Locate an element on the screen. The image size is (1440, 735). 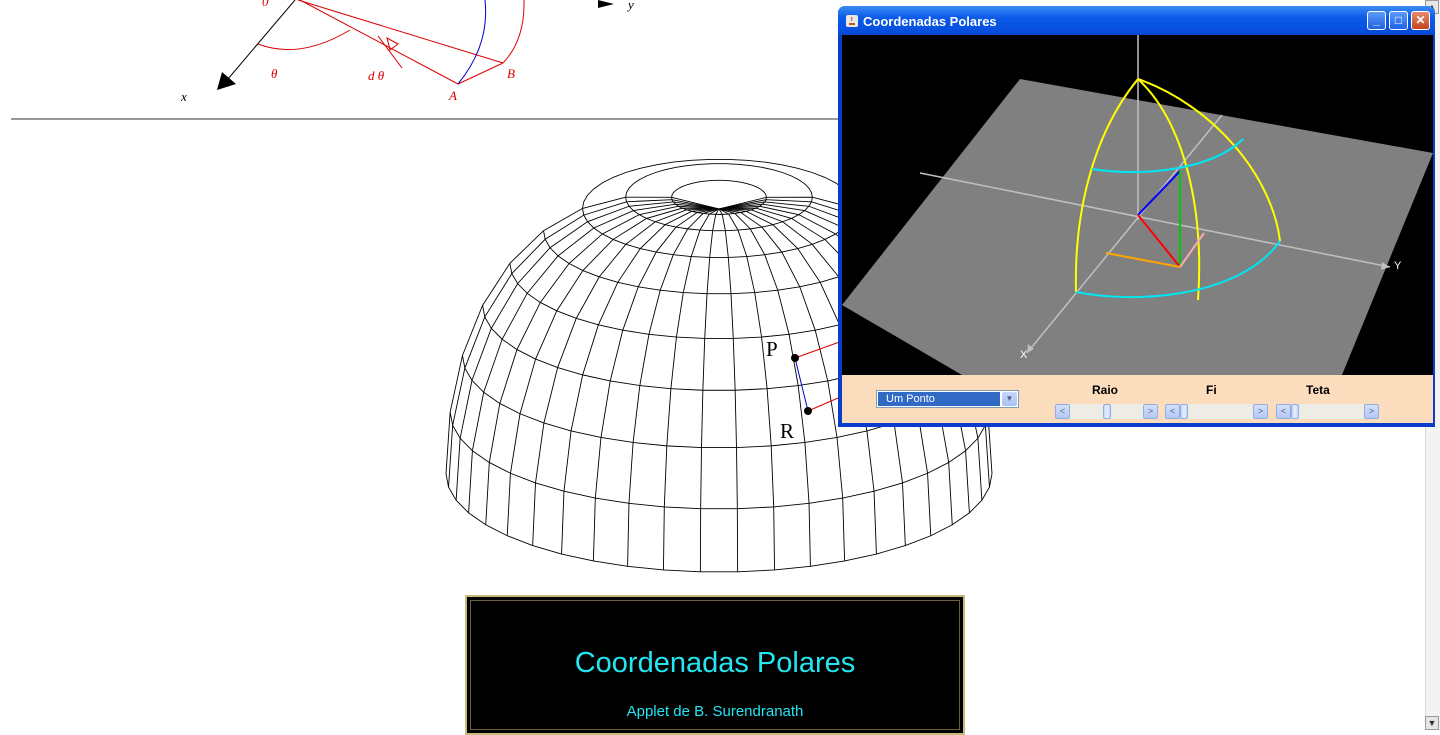
point-p is located at coordinates (795, 358).